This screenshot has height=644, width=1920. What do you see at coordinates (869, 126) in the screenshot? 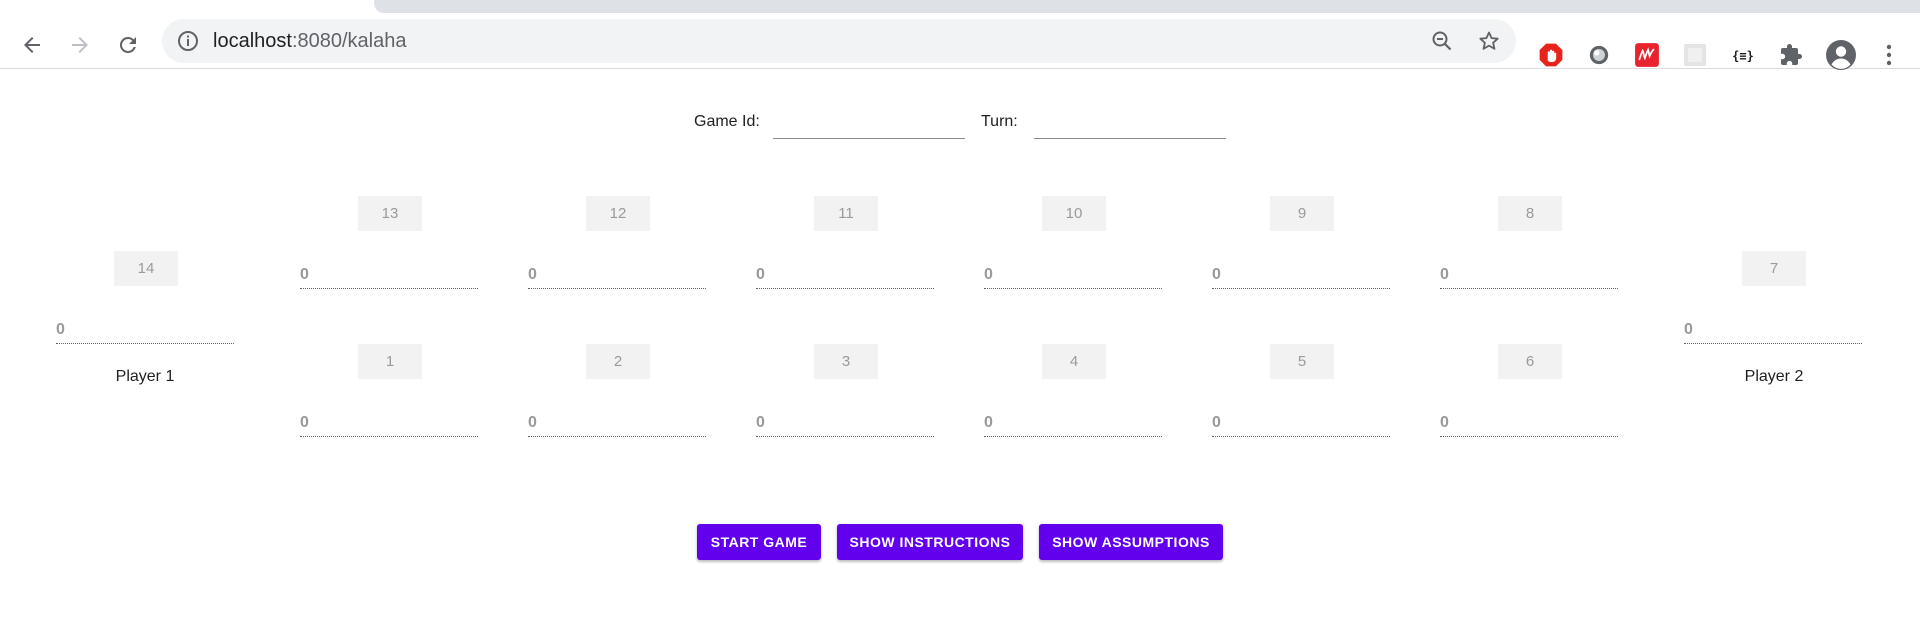
I see `game-id-input` at bounding box center [869, 126].